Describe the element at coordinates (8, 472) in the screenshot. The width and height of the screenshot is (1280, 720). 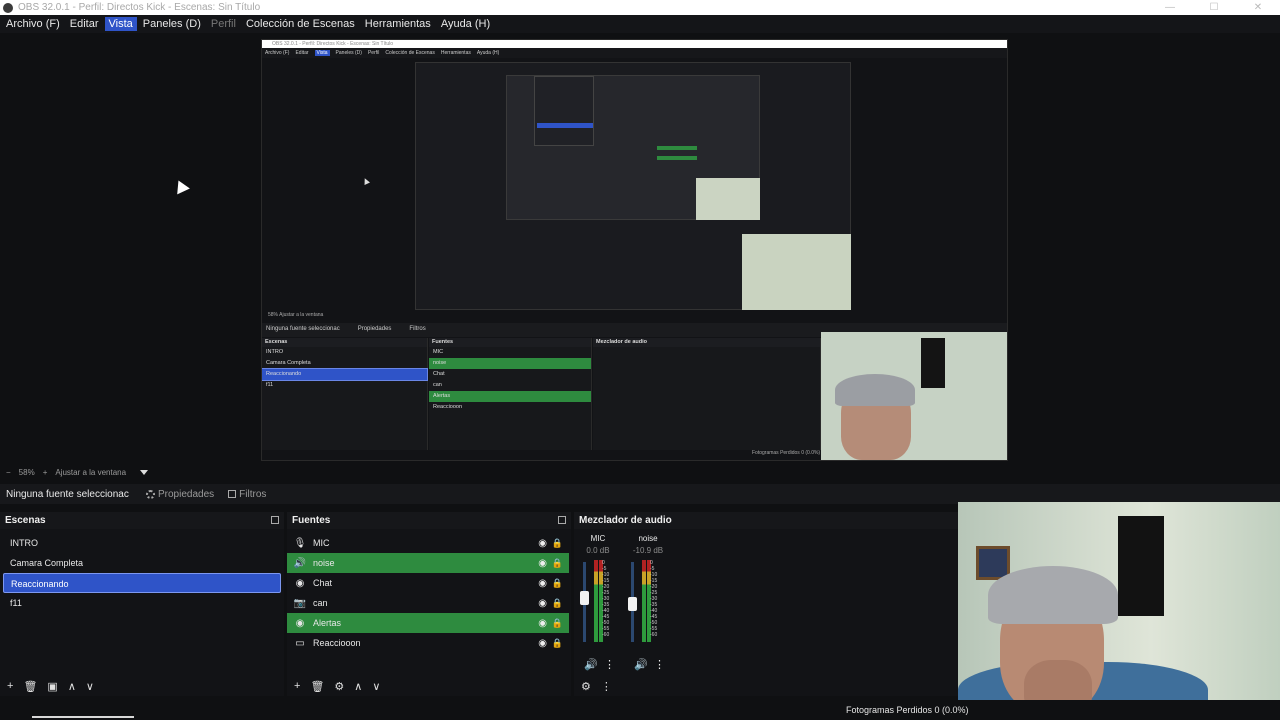
I see `zoom-out-icon: −` at that location.